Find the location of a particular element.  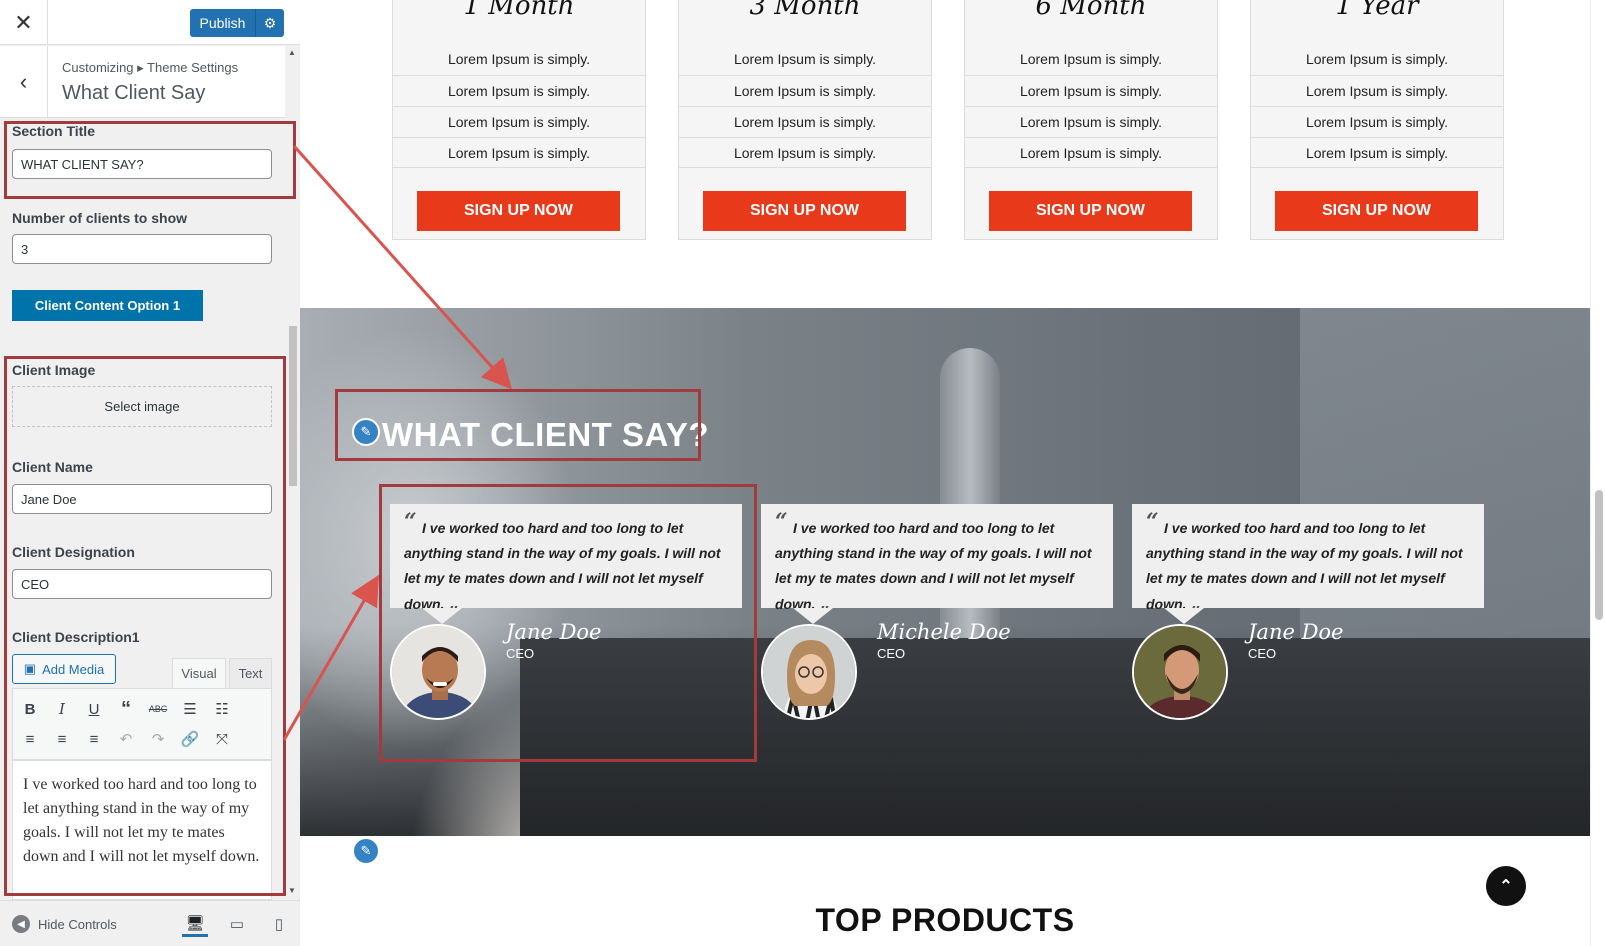

scroll-down-icon: ▼ is located at coordinates (292, 890).